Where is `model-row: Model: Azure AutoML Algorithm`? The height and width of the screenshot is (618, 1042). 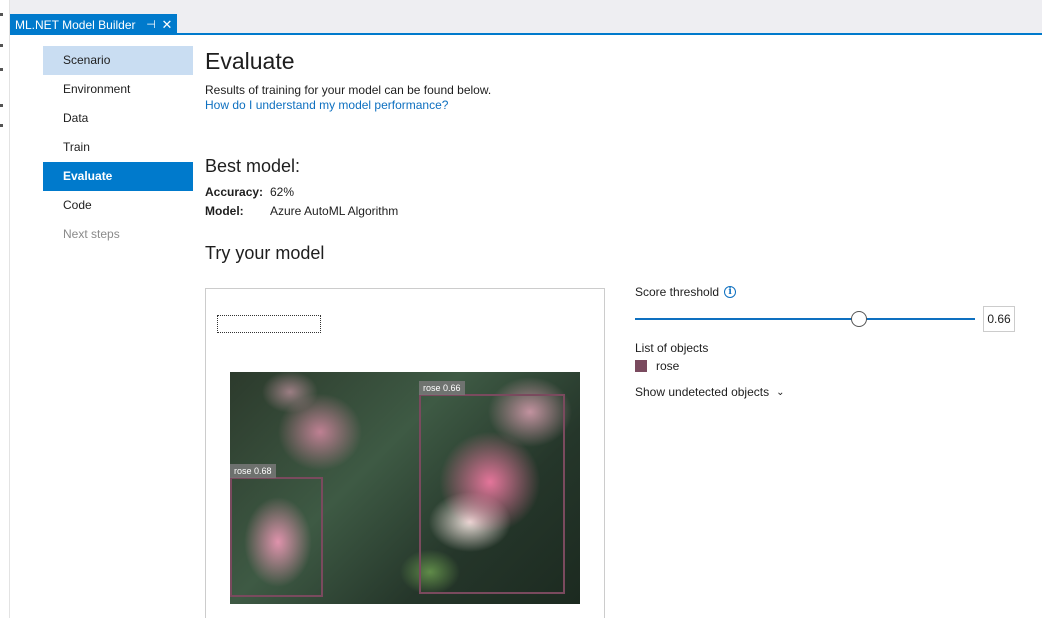
model-row: Model: Azure AutoML Algorithm is located at coordinates (301, 213).